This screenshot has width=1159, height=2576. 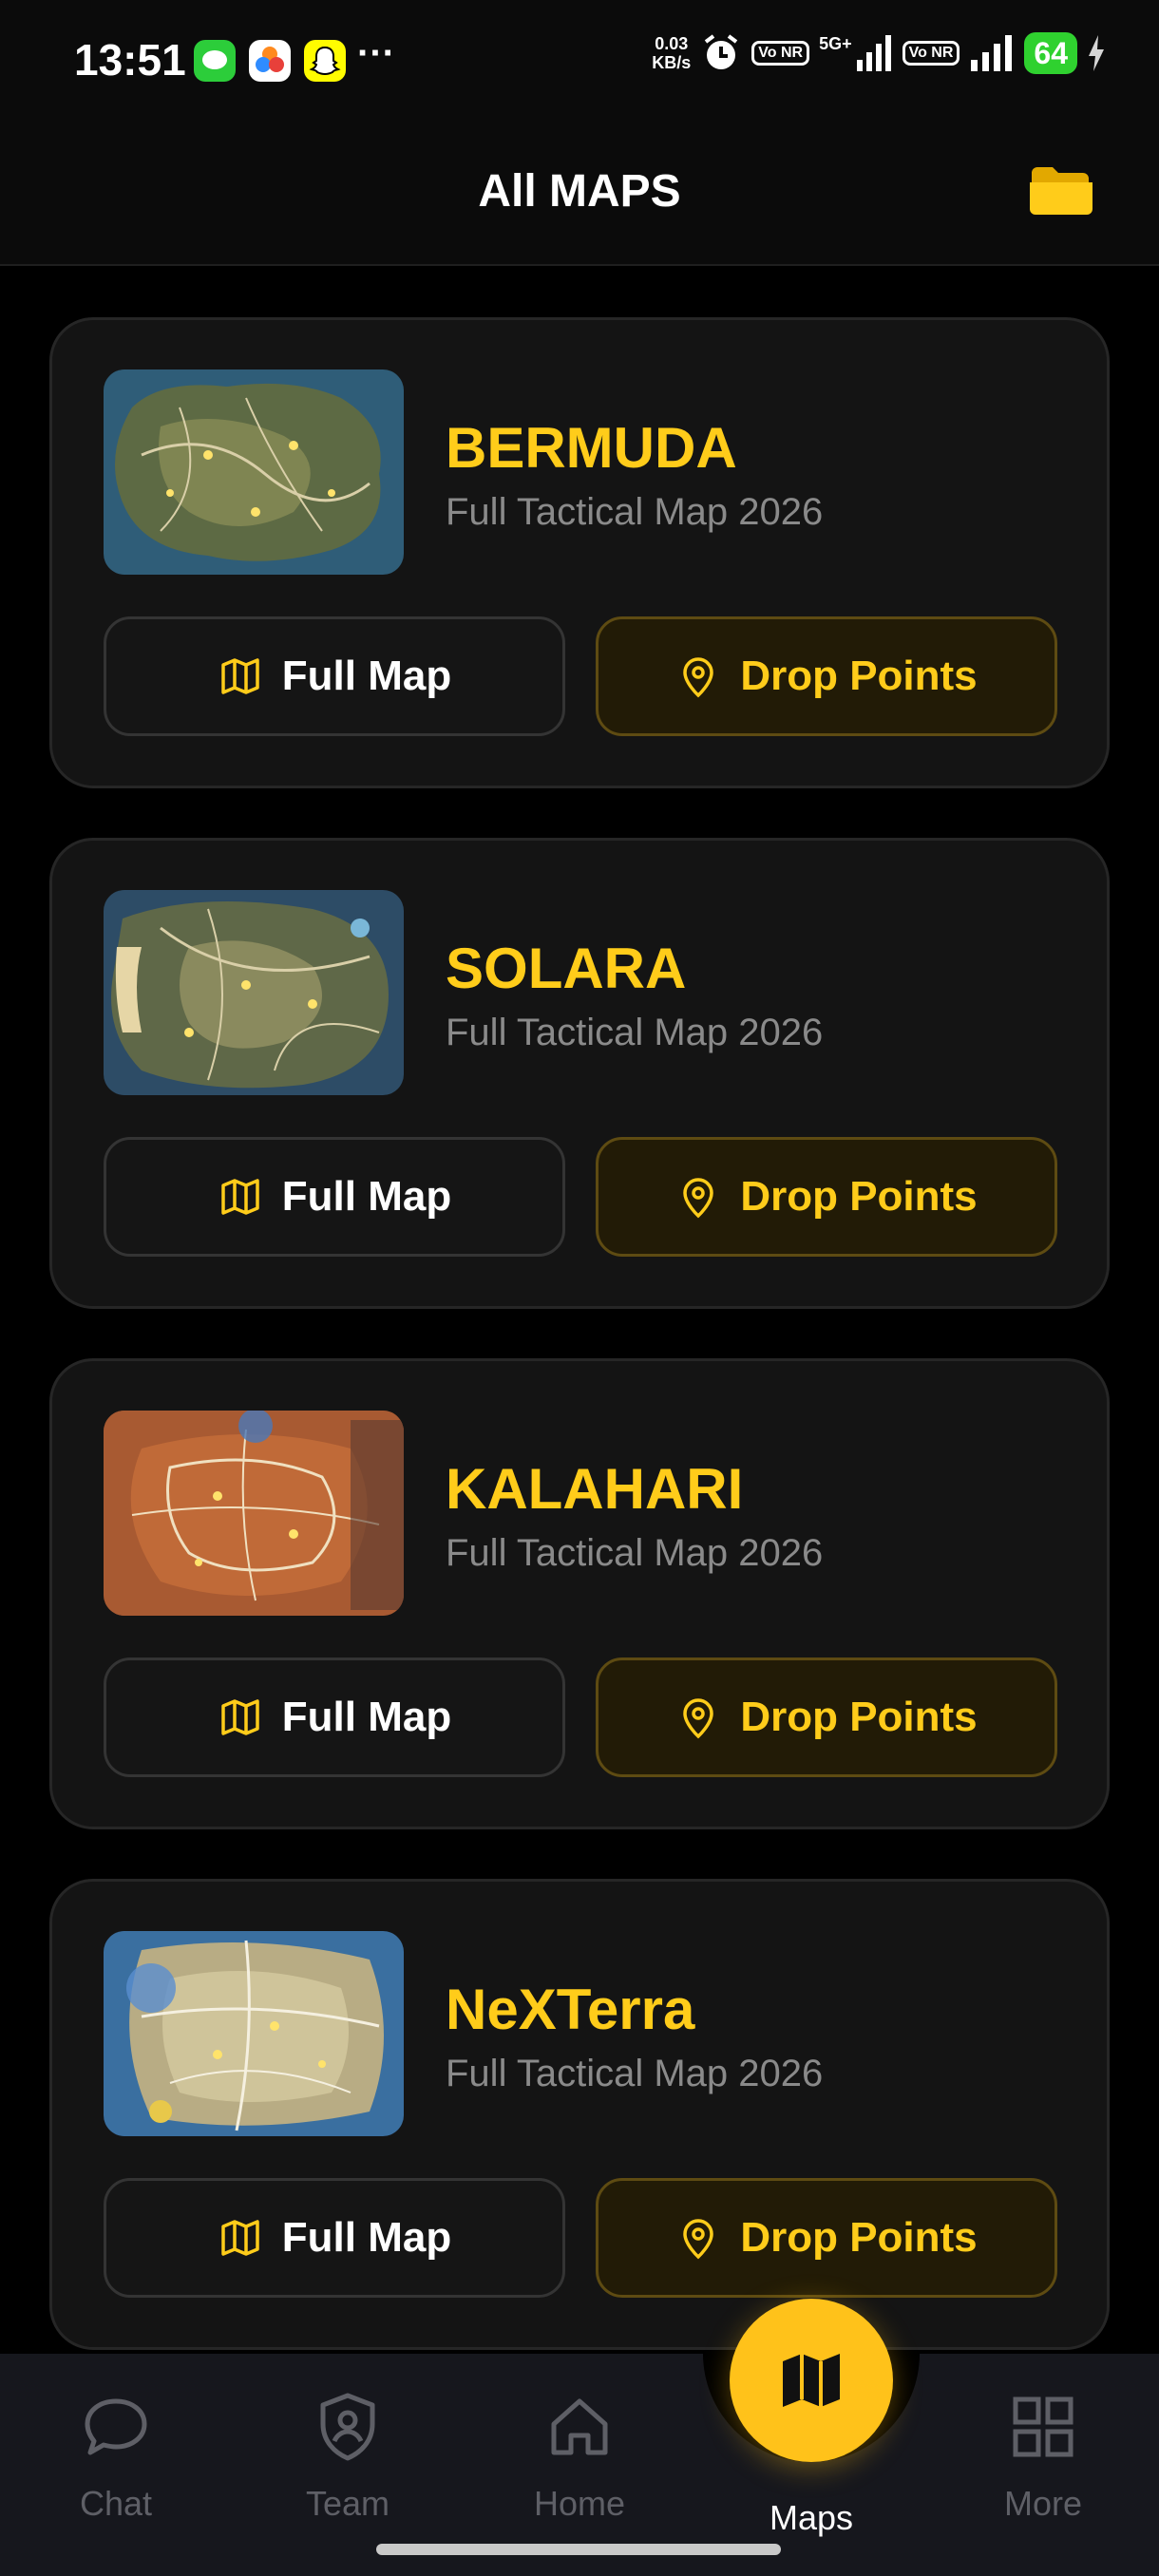 I want to click on more-notifications-icon: ···, so click(x=376, y=53).